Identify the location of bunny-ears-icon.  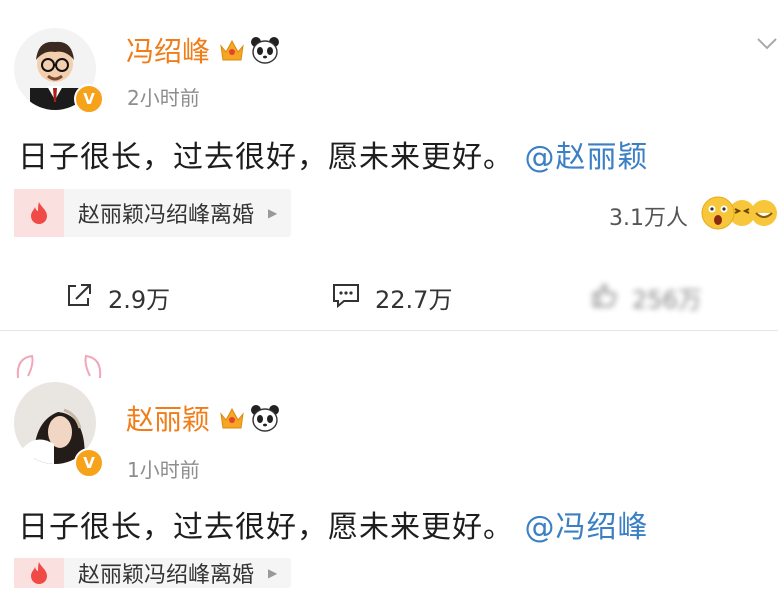
(59, 366).